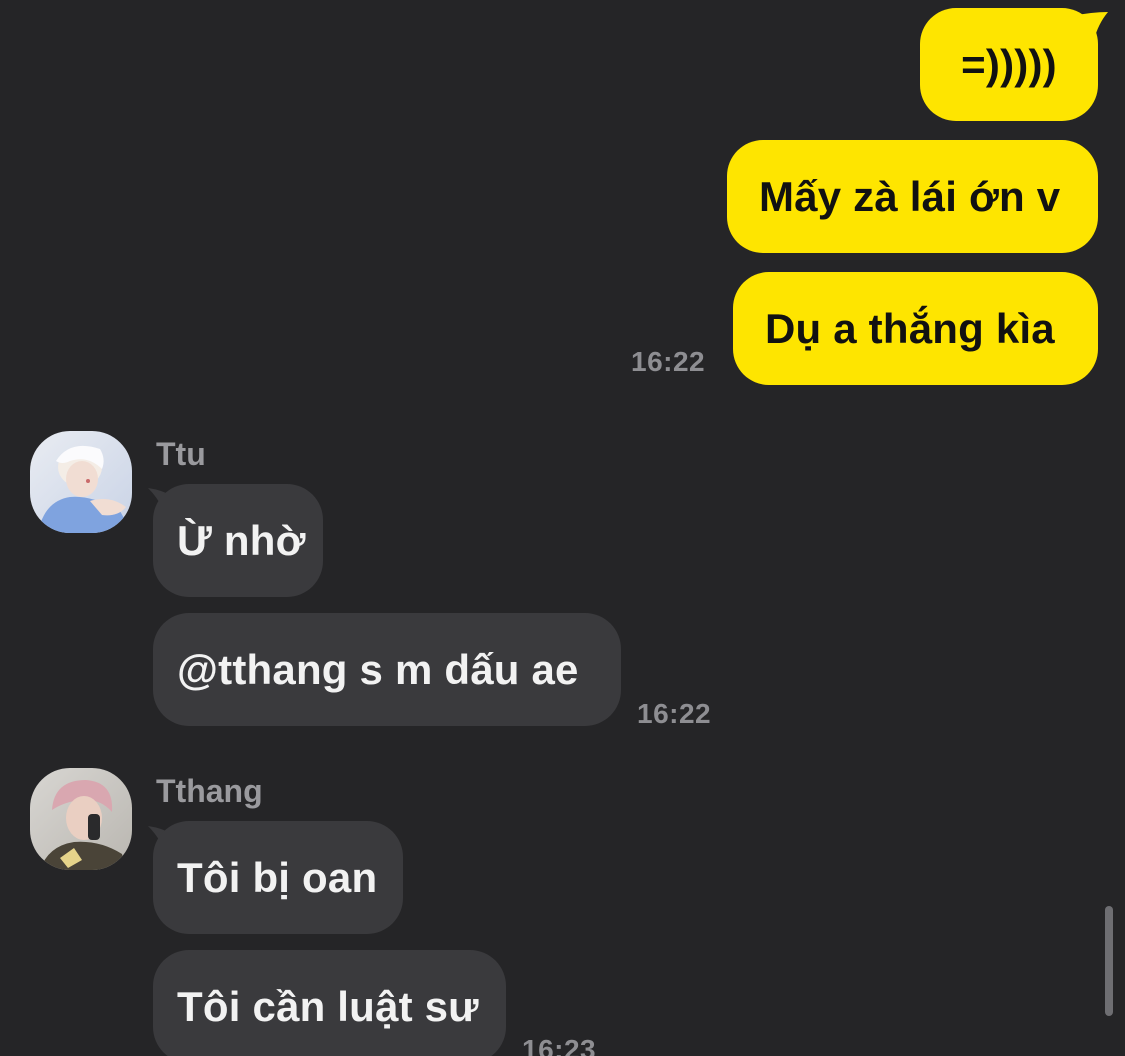 This screenshot has width=1125, height=1056. I want to click on message-text: =))))), so click(1009, 64).